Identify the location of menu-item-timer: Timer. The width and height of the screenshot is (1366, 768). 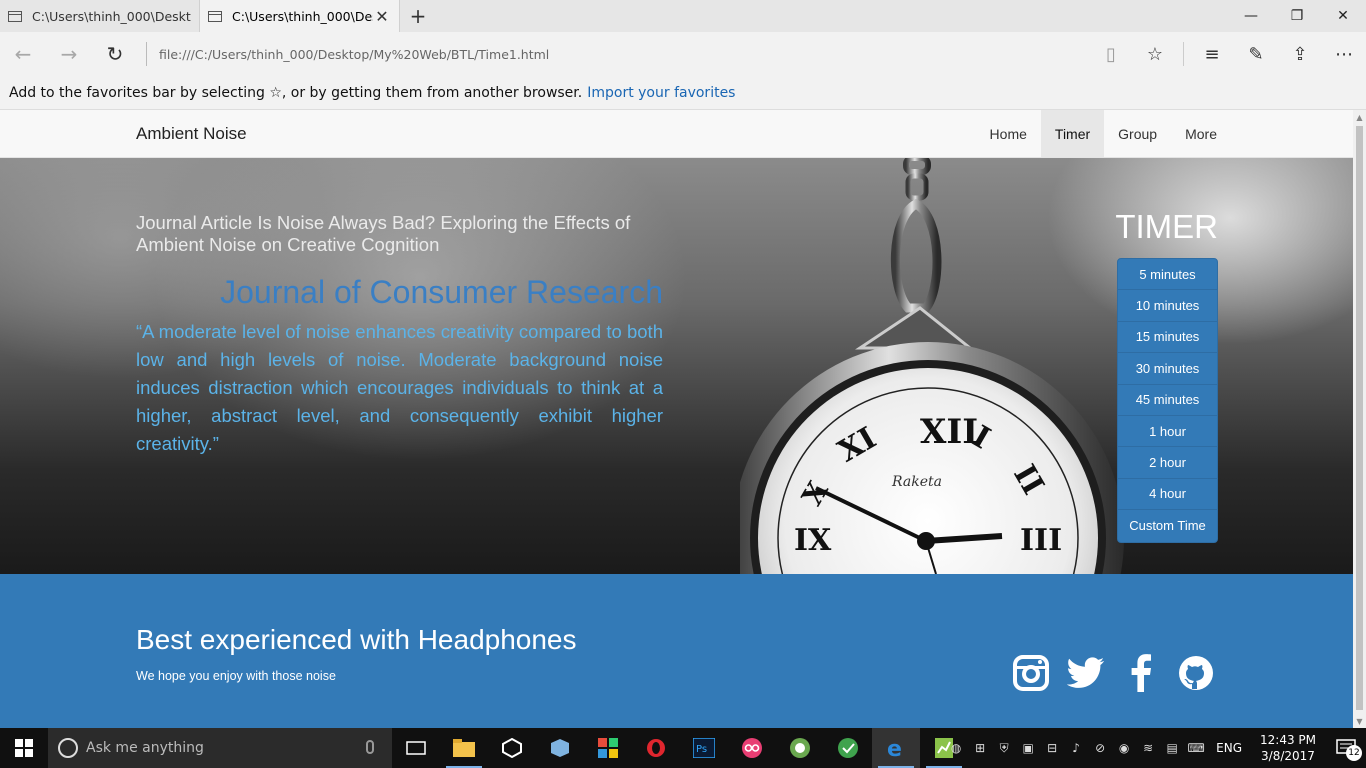
(1072, 133).